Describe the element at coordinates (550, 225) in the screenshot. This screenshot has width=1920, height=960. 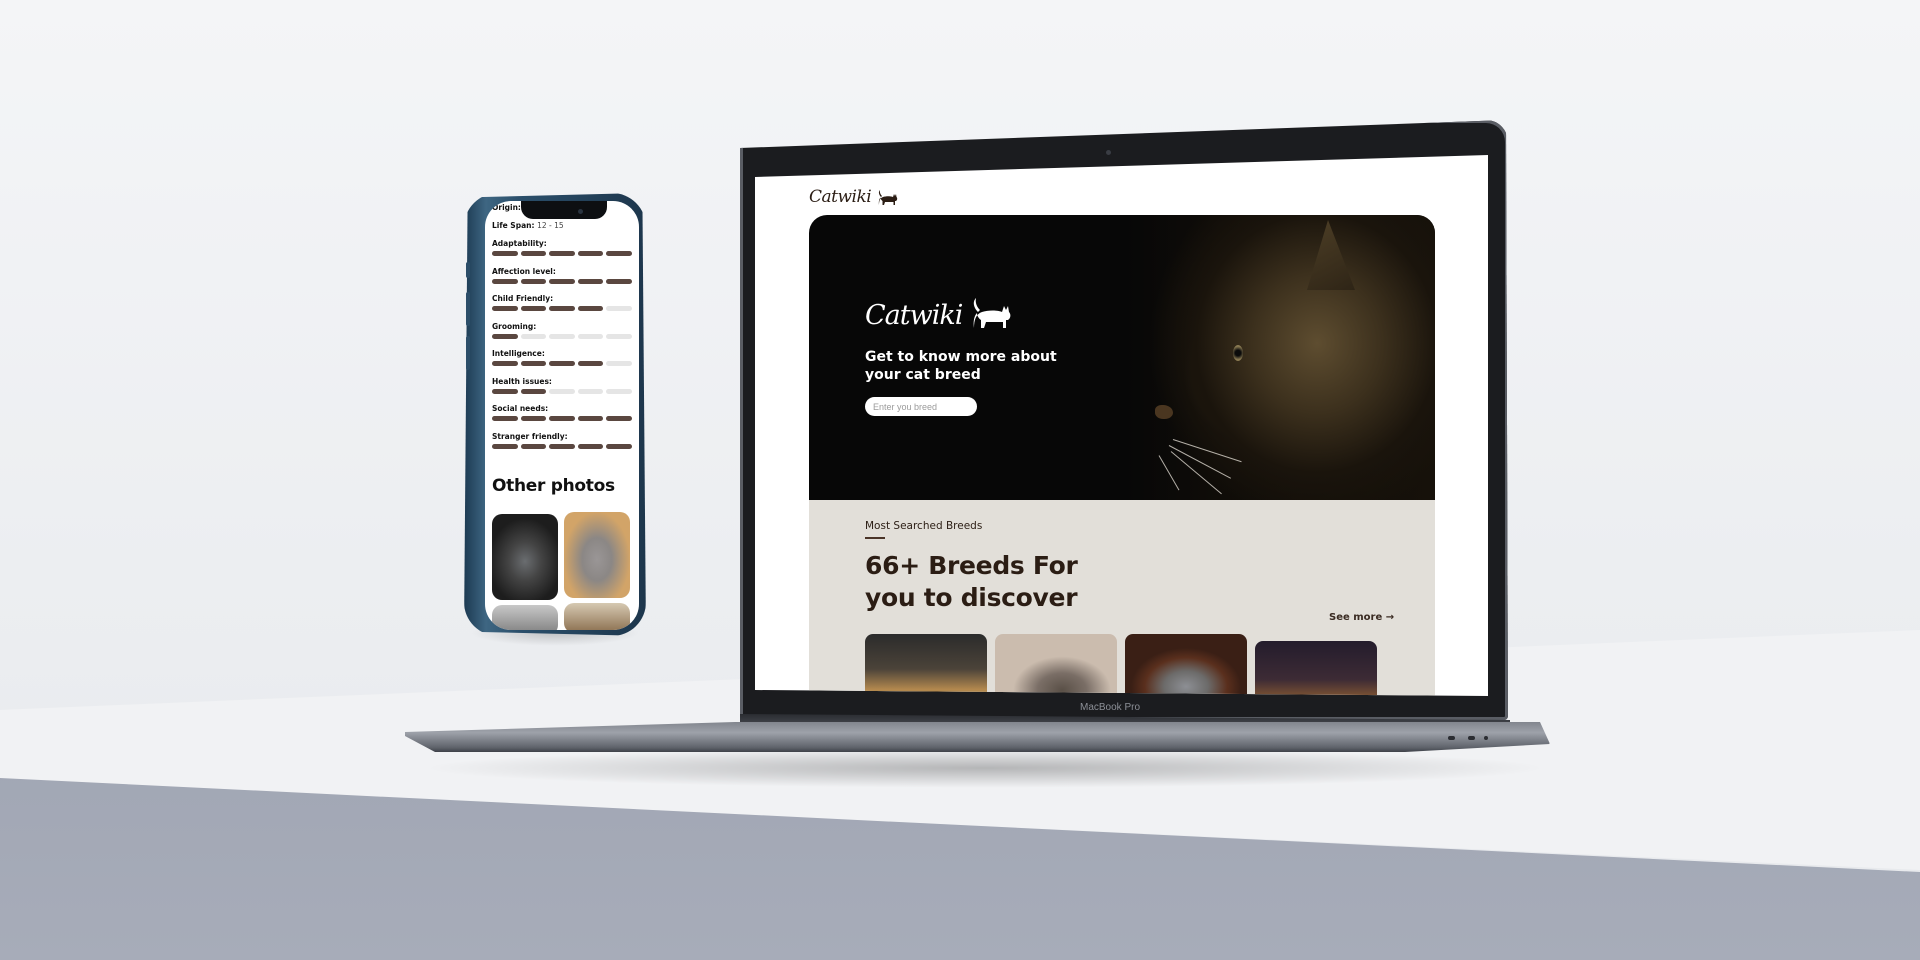
I see `life-span-value: 12 - 15` at that location.